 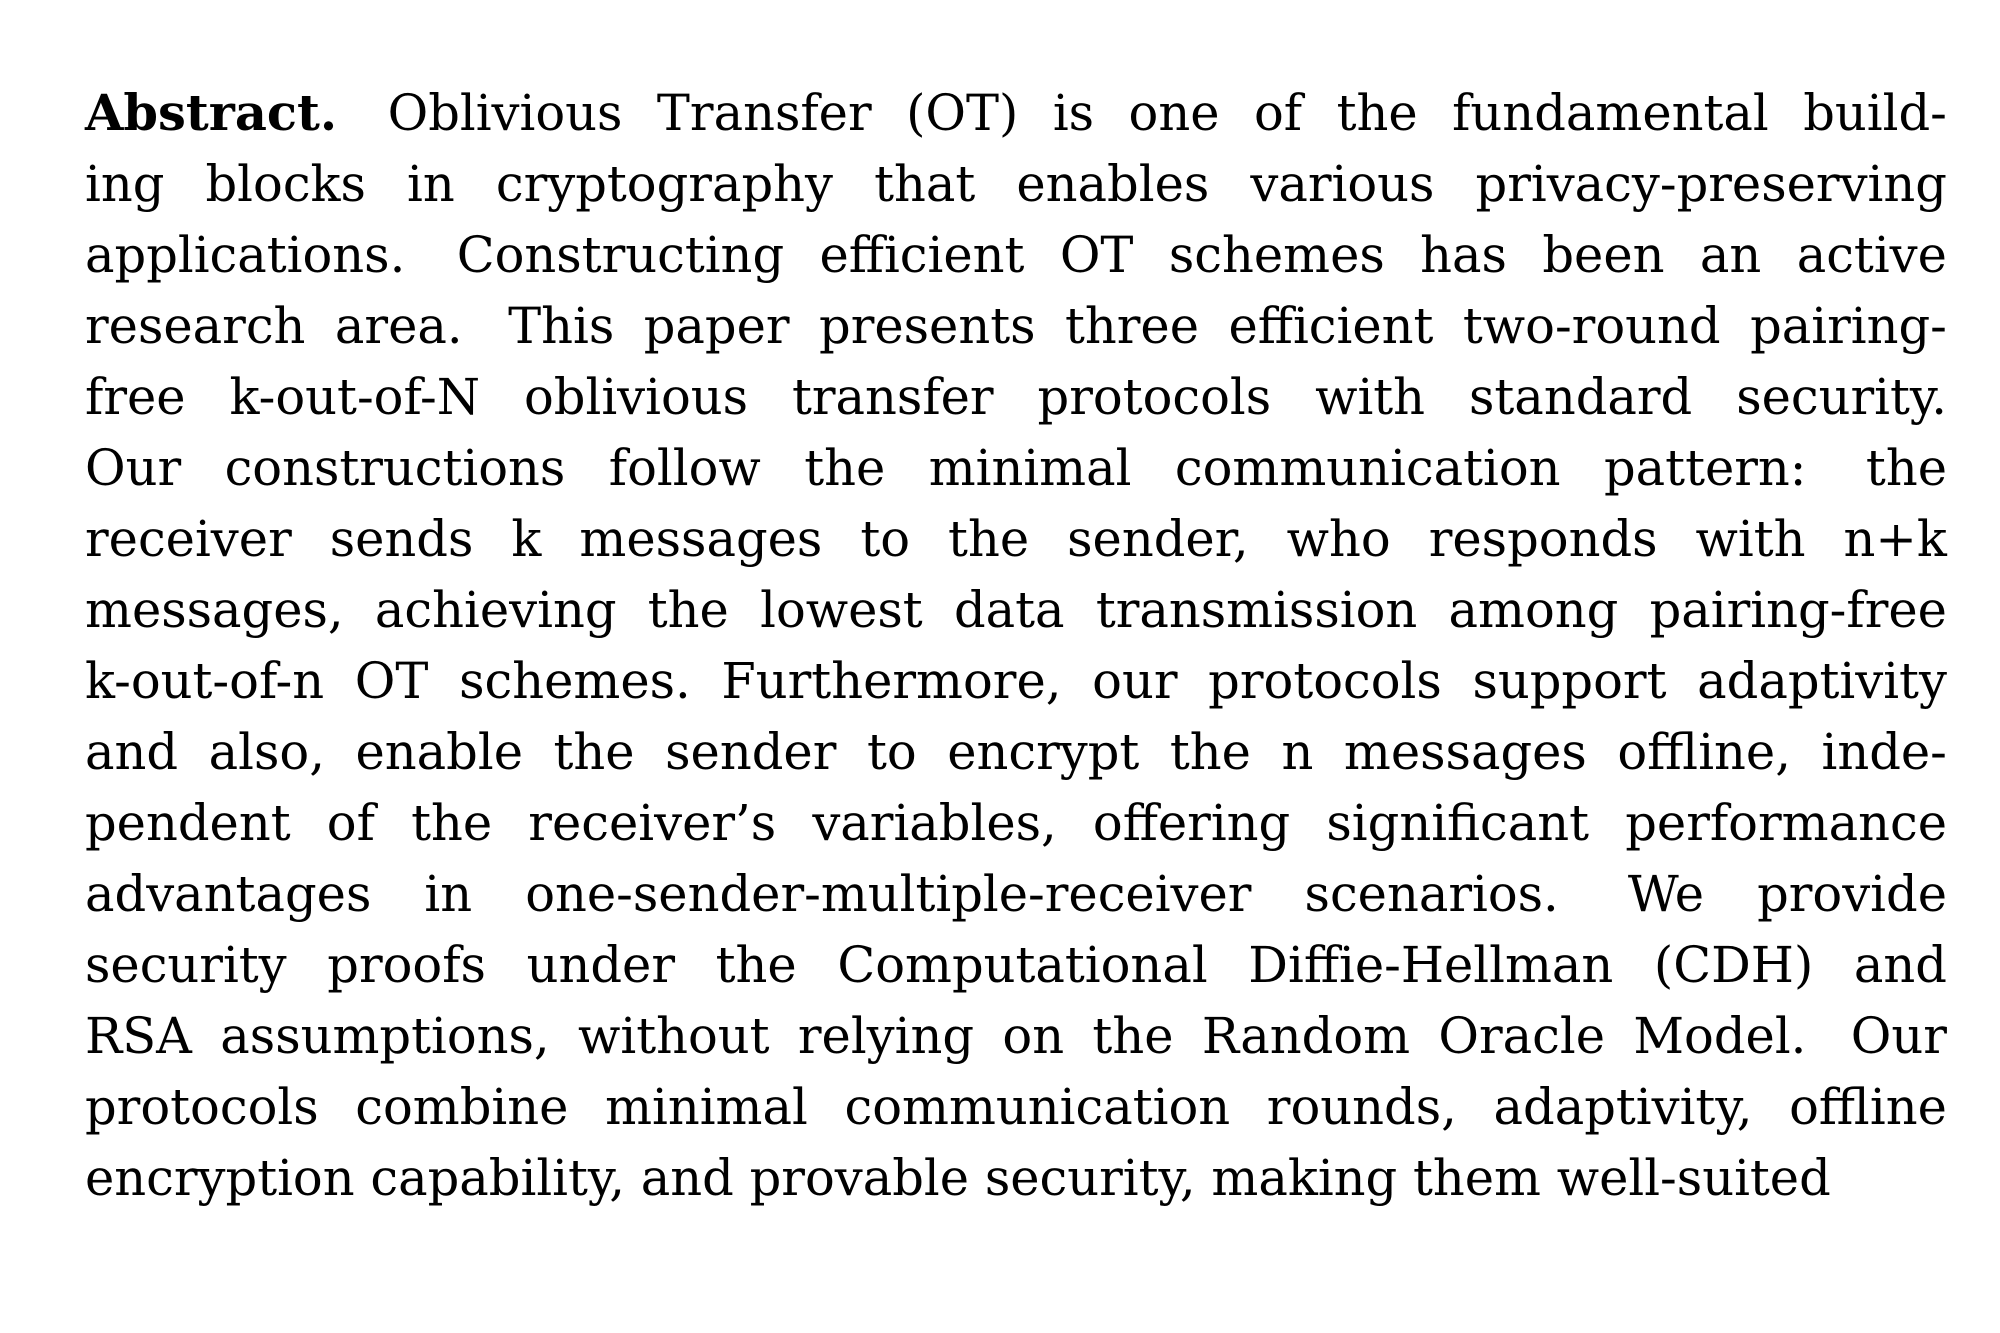 What do you see at coordinates (1603, 255) in the screenshot?
I see `abstract-word: been` at bounding box center [1603, 255].